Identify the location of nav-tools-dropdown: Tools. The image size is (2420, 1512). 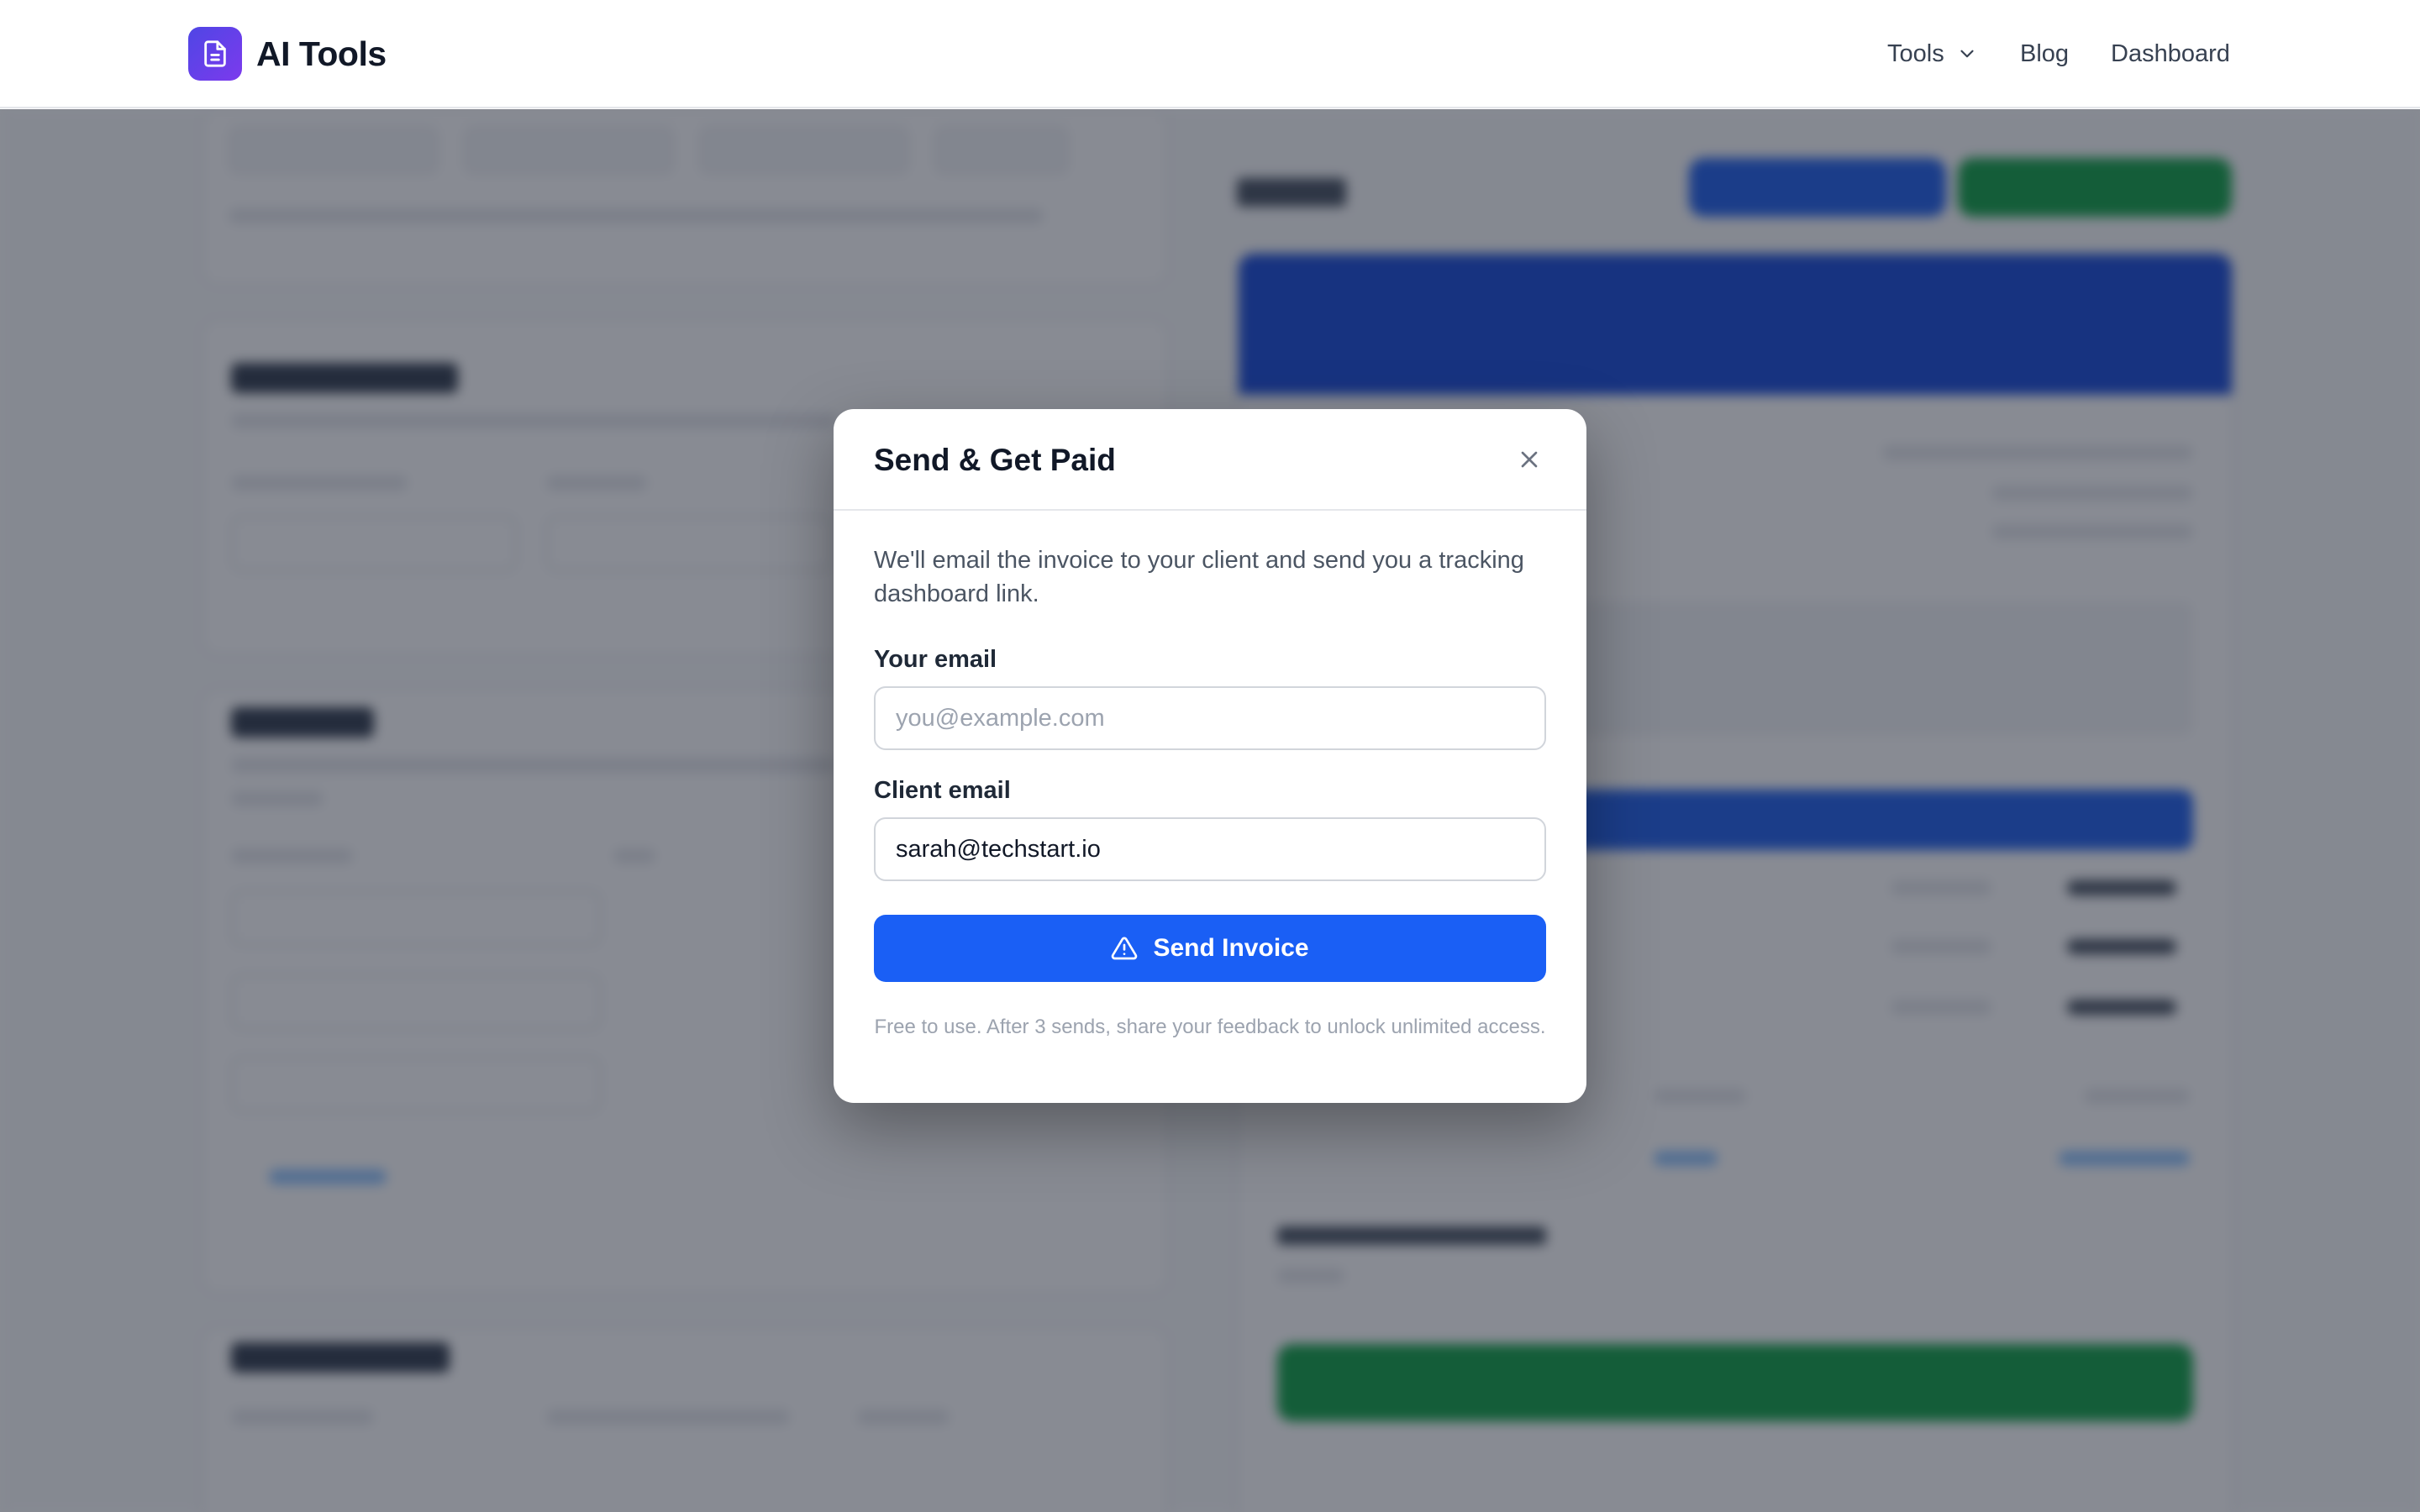
(1932, 54).